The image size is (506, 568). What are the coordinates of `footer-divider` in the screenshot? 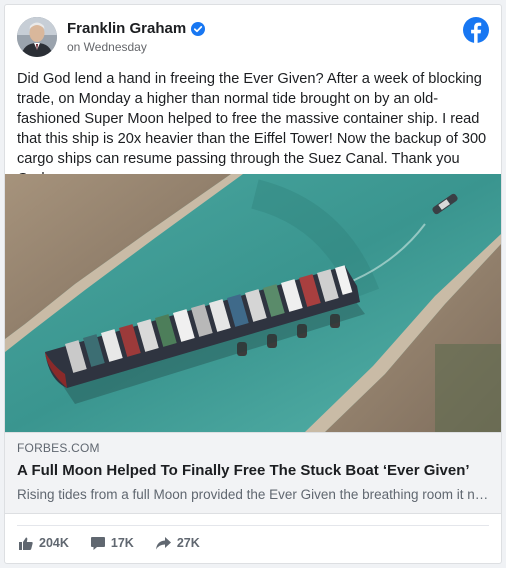 It's located at (253, 525).